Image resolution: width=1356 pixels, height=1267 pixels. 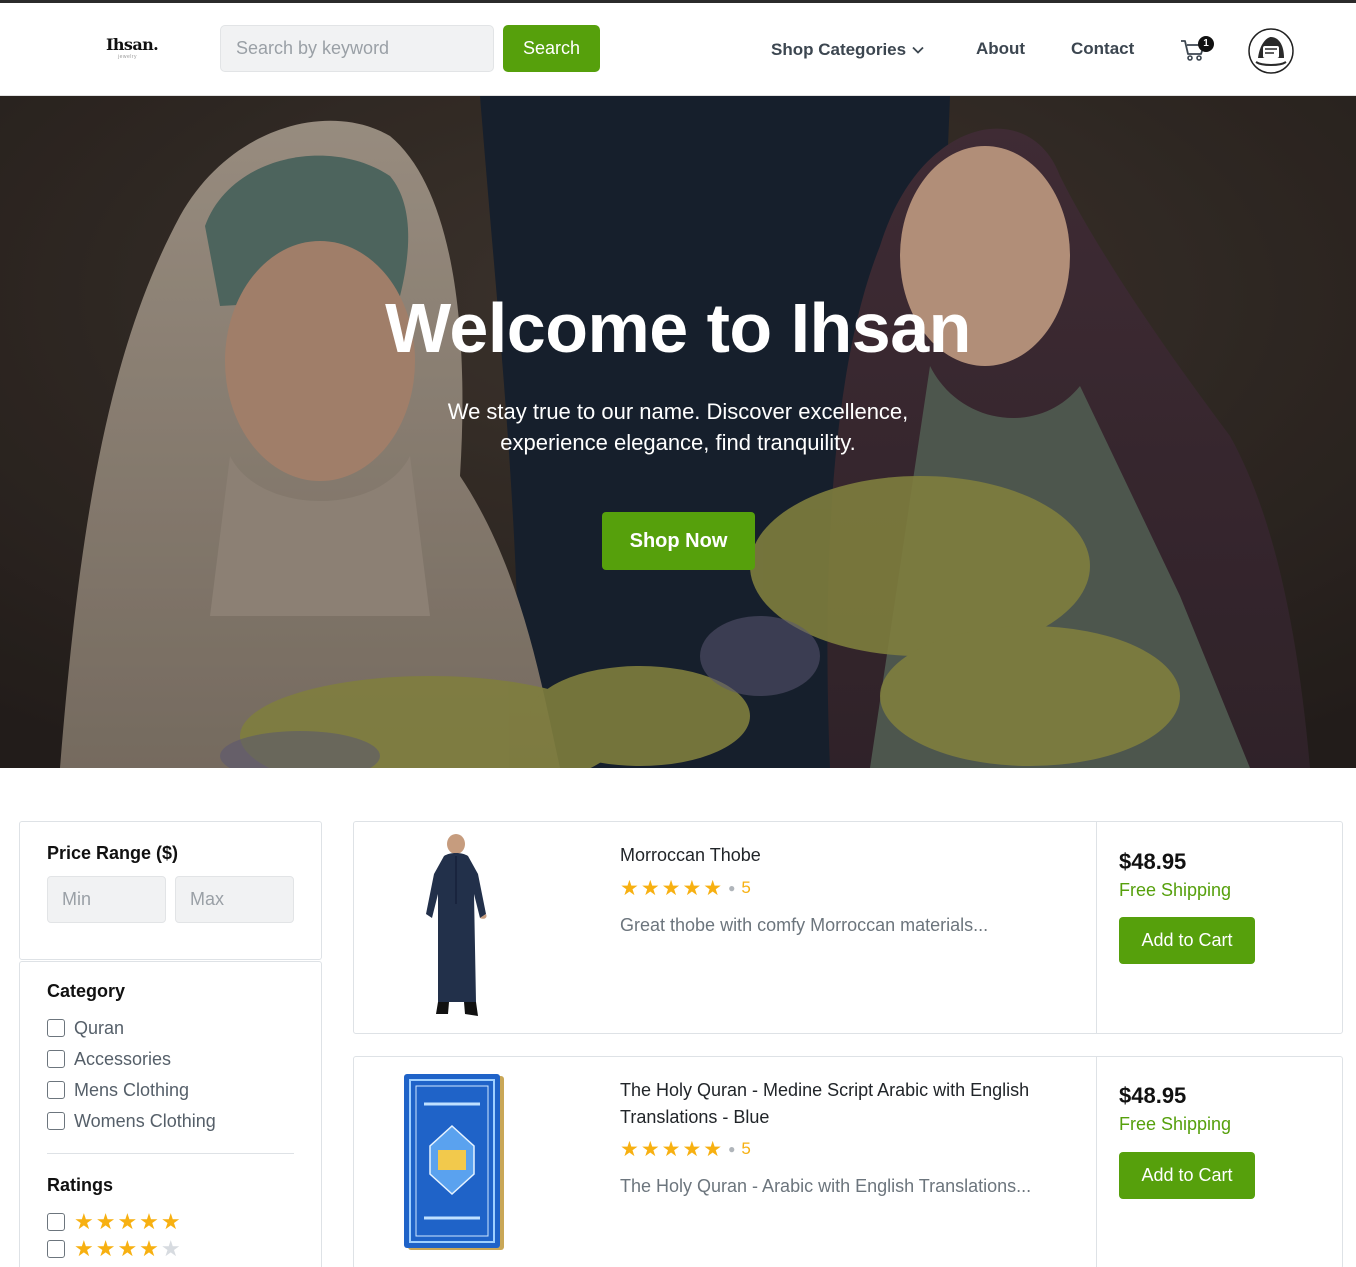 I want to click on price-min-input, so click(x=106, y=899).